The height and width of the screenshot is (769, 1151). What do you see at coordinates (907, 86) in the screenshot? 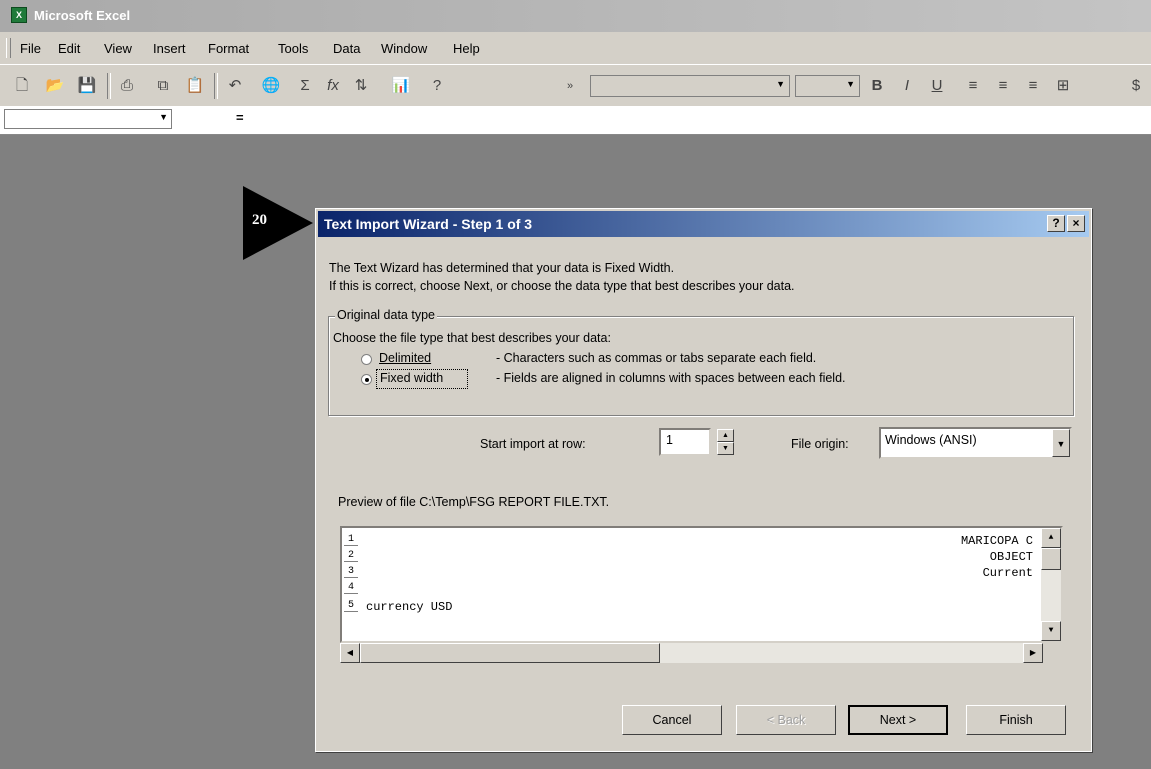
I see `italic-icon: I` at bounding box center [907, 86].